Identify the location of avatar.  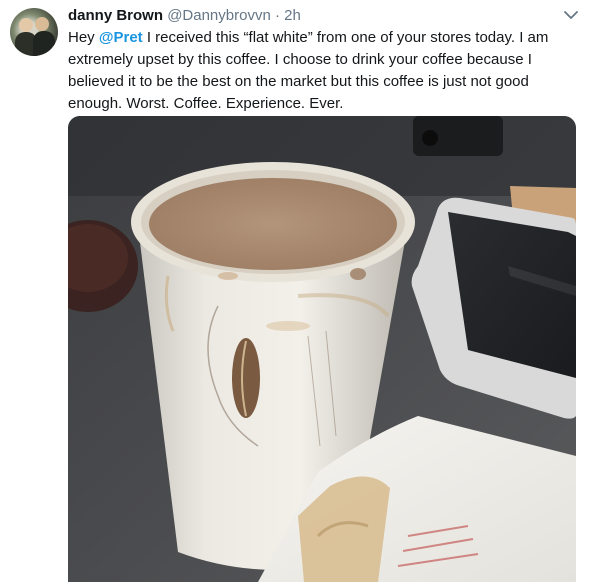
(34, 32).